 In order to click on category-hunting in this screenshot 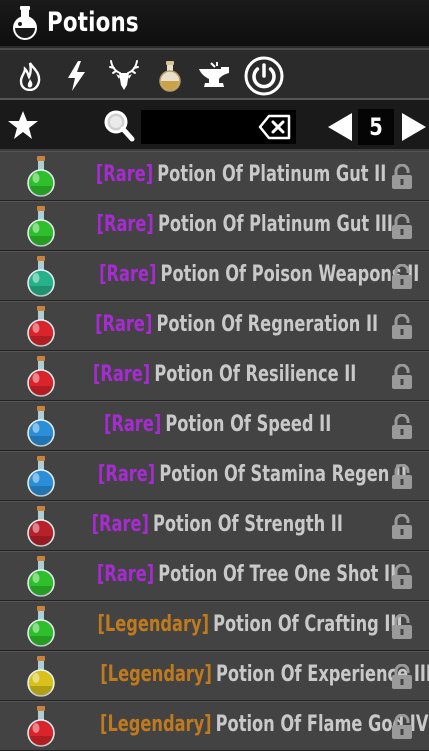, I will do `click(124, 76)`.